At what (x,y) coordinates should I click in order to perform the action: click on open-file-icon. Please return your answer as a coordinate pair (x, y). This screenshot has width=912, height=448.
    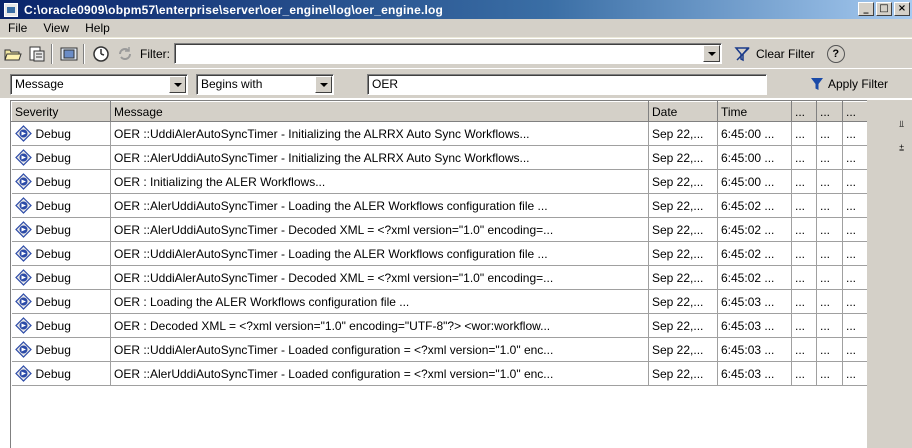
    Looking at the image, I should click on (13, 54).